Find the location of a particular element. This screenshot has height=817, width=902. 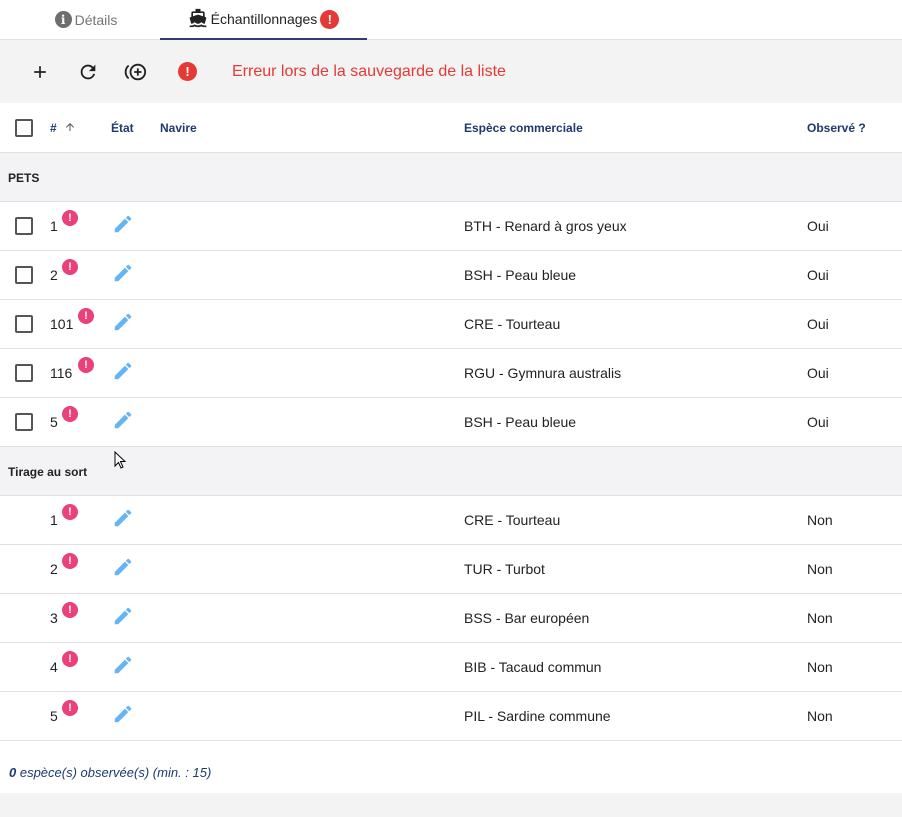

row-number: 4 is located at coordinates (54, 667).